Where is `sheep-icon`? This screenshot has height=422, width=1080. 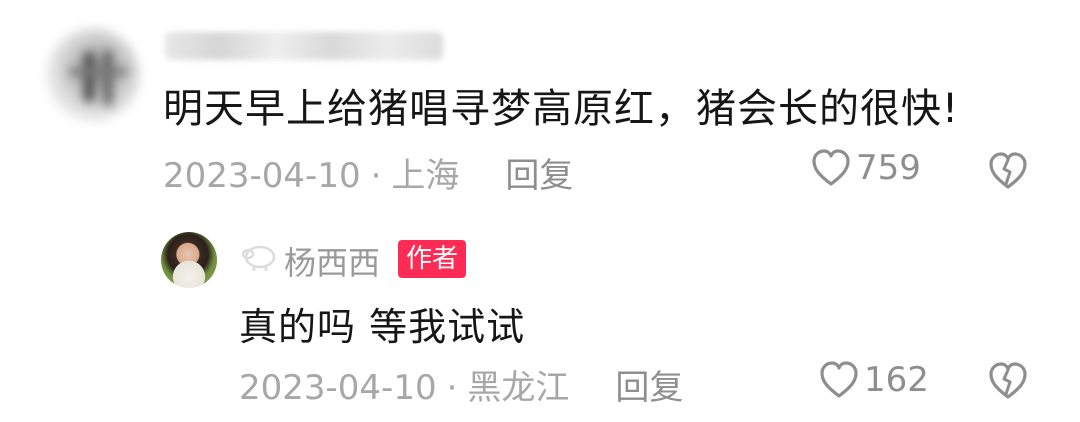
sheep-icon is located at coordinates (259, 259).